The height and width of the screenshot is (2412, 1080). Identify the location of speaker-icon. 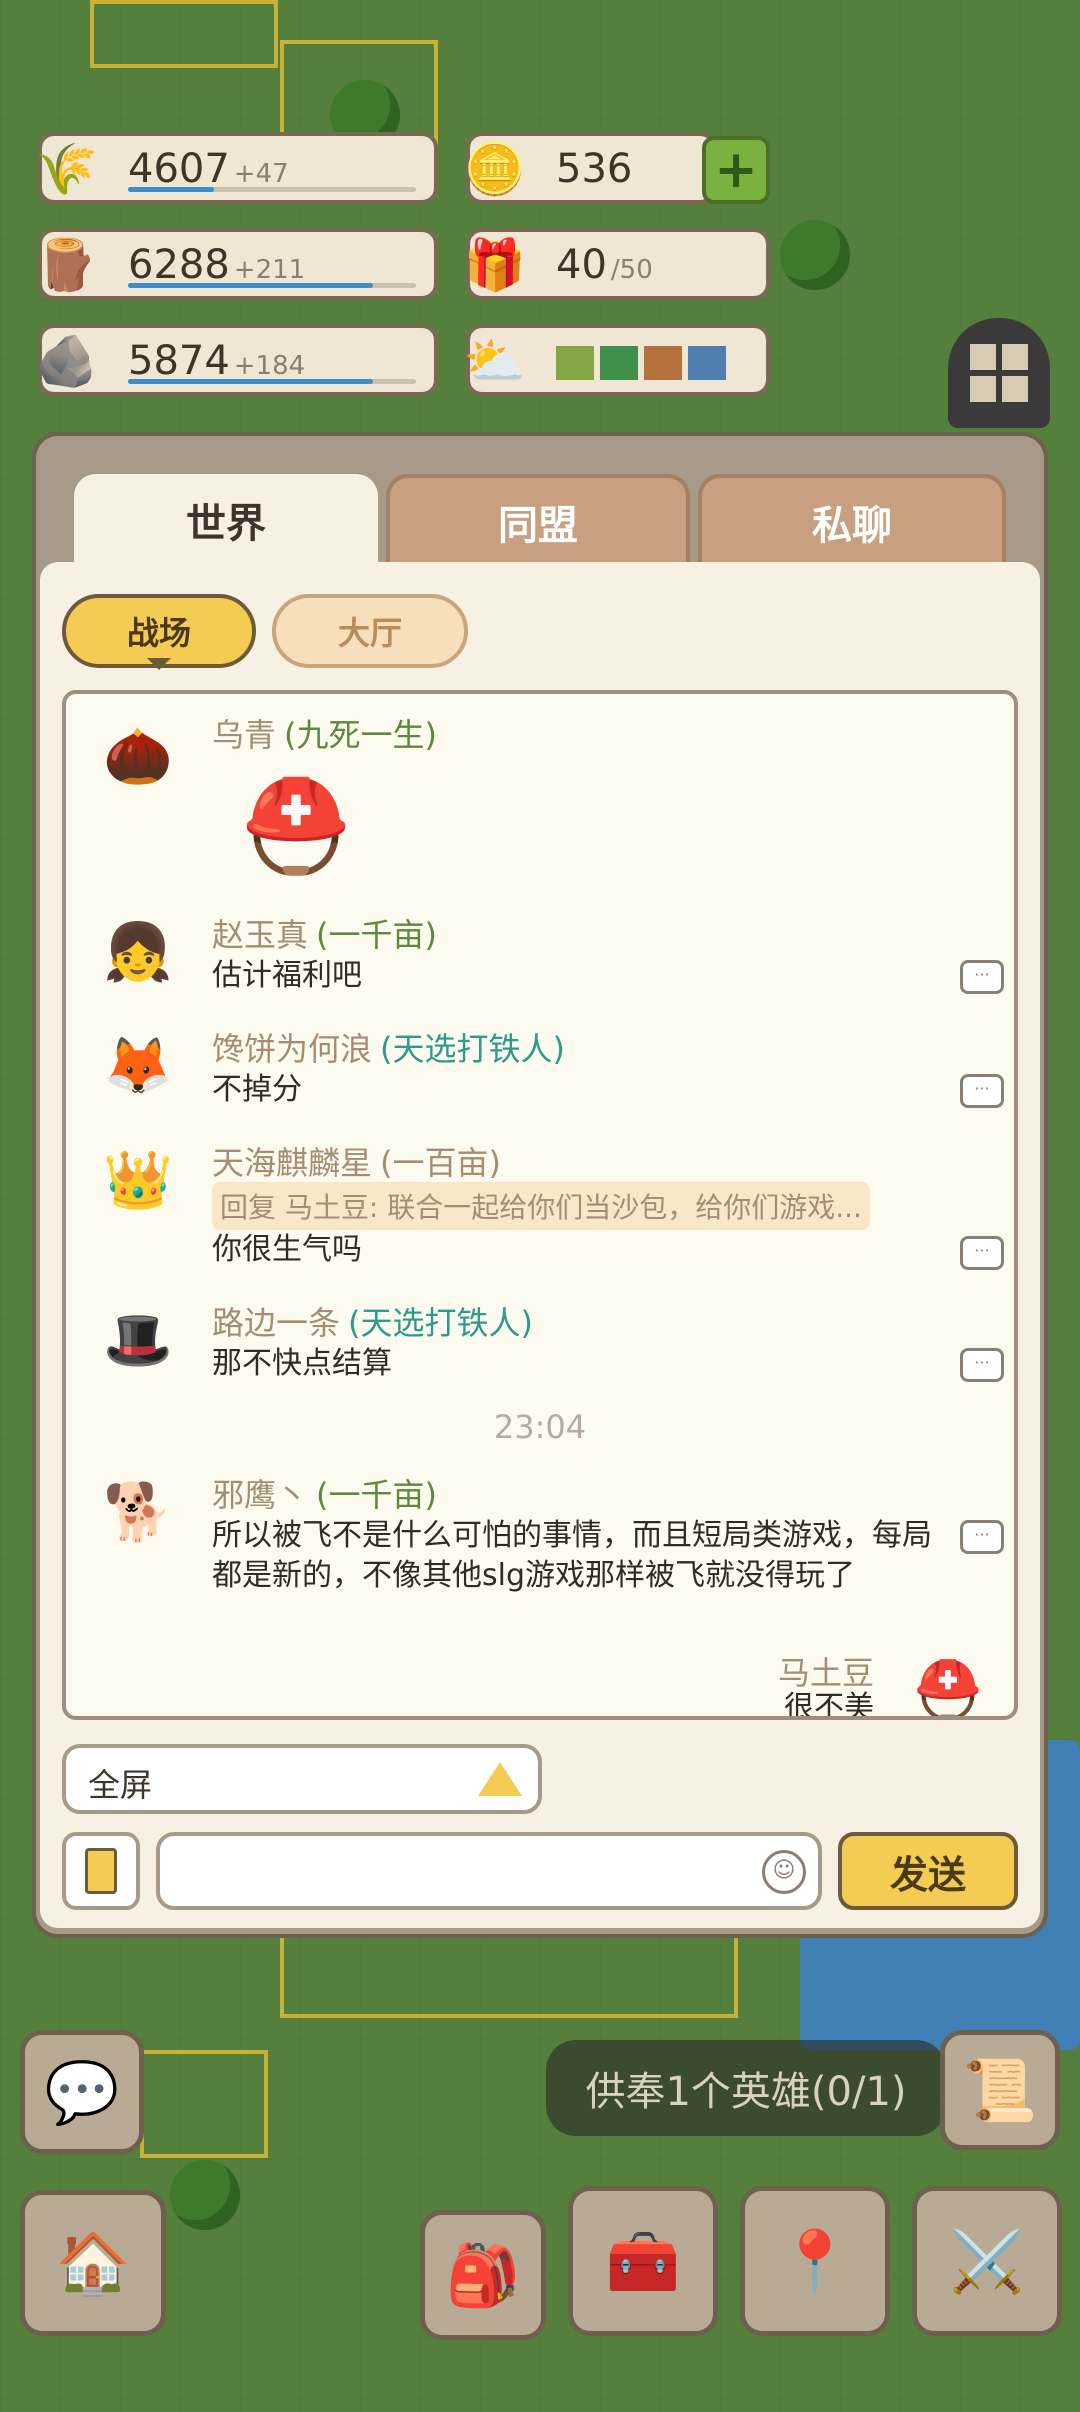
(101, 1871).